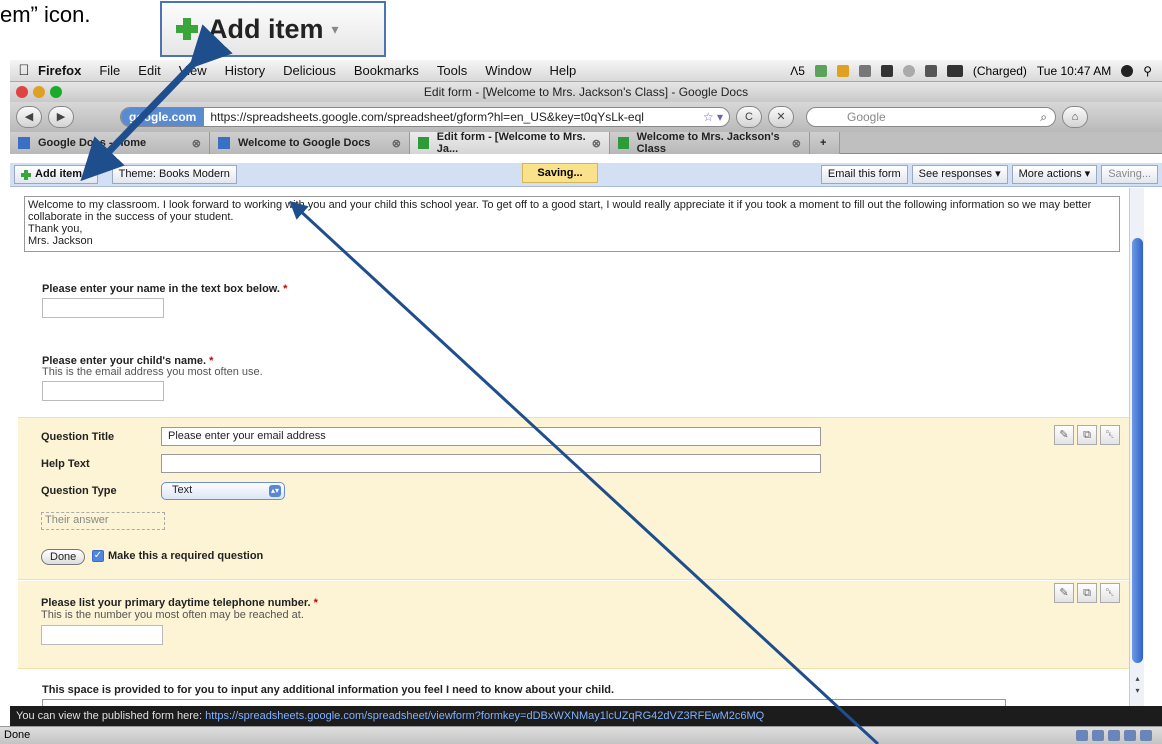  Describe the element at coordinates (864, 174) in the screenshot. I see `email-form-button: Email this form` at that location.